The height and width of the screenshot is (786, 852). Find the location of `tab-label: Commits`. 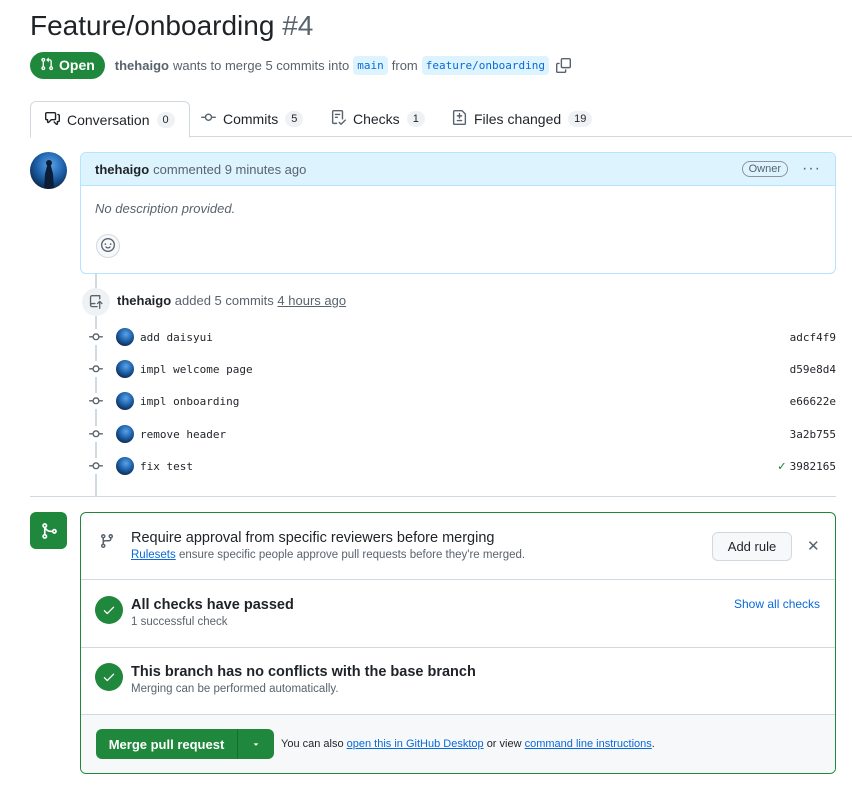

tab-label: Commits is located at coordinates (251, 119).